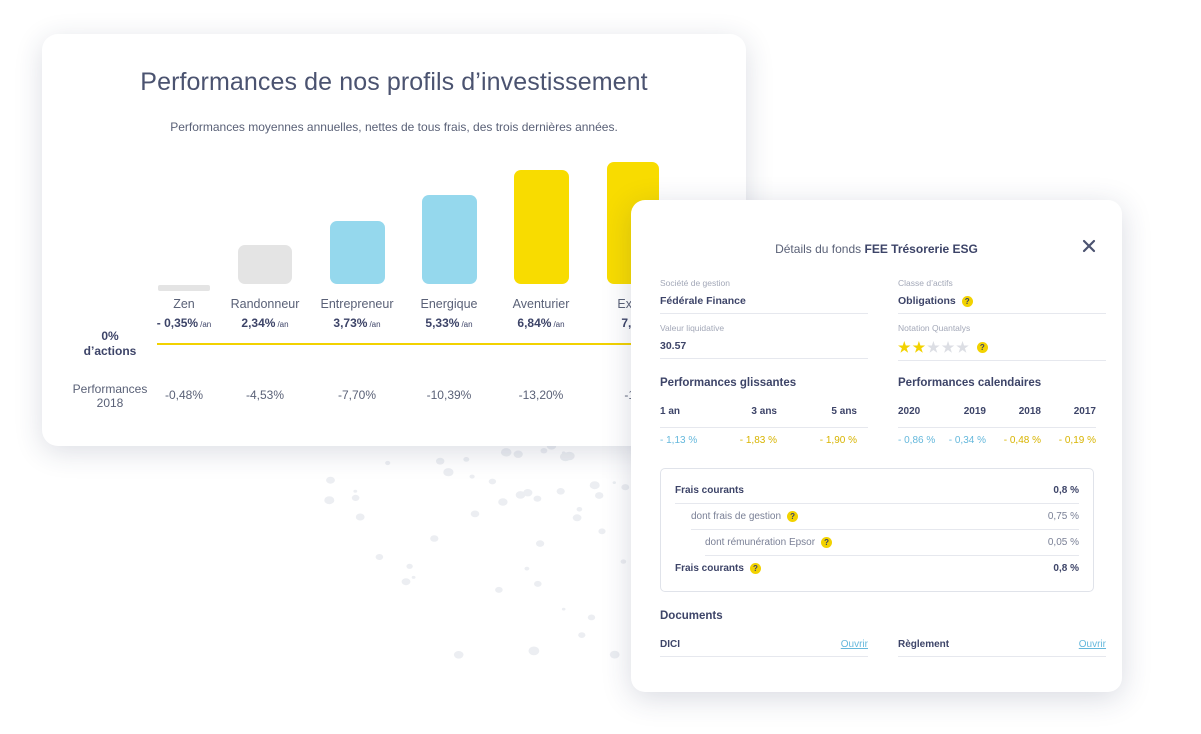  What do you see at coordinates (357, 252) in the screenshot?
I see `profile-bar-entrepreneur` at bounding box center [357, 252].